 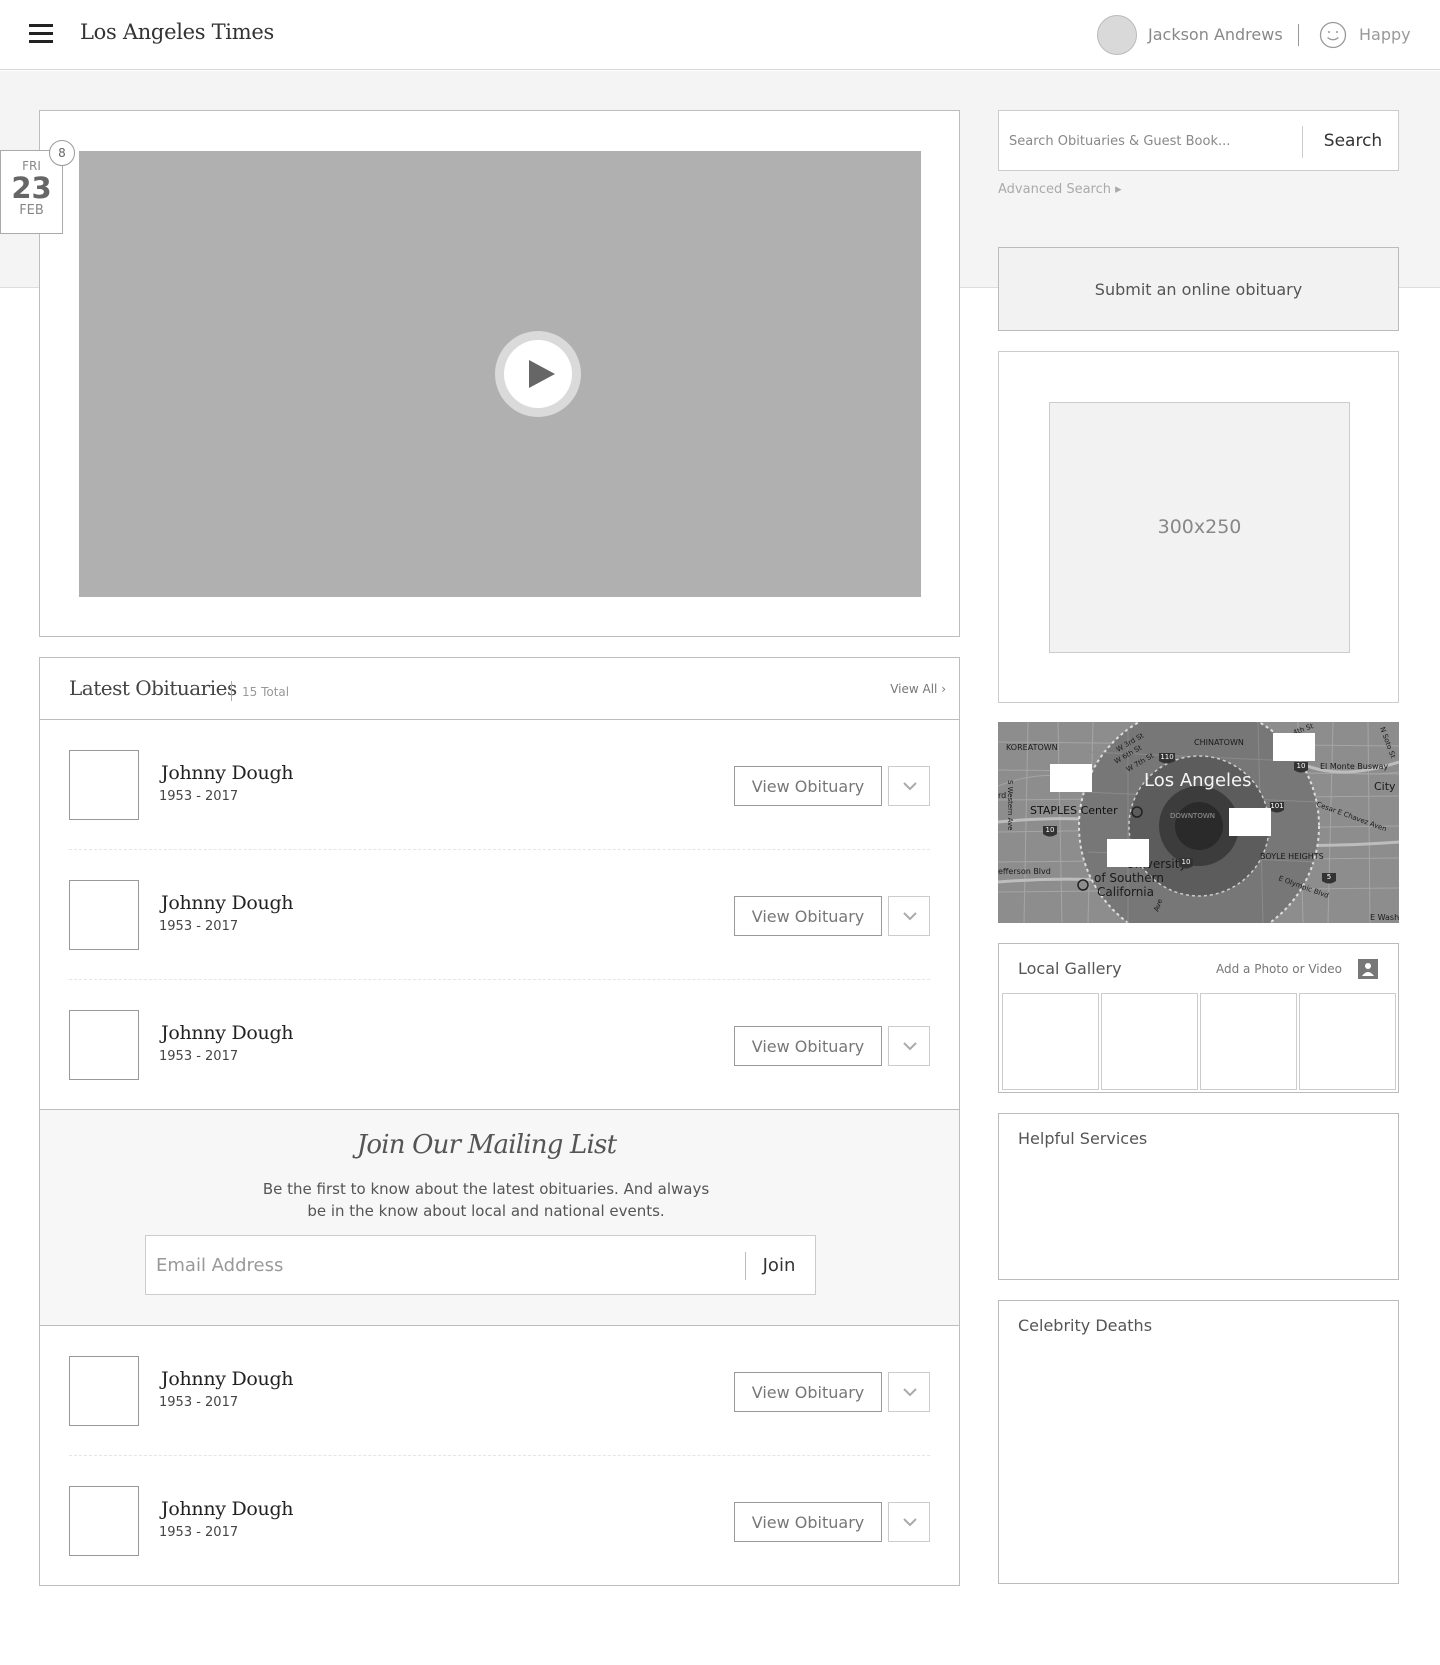 I want to click on site-header: Los Angeles Times Jackson Andrews Happy, so click(x=720, y=35).